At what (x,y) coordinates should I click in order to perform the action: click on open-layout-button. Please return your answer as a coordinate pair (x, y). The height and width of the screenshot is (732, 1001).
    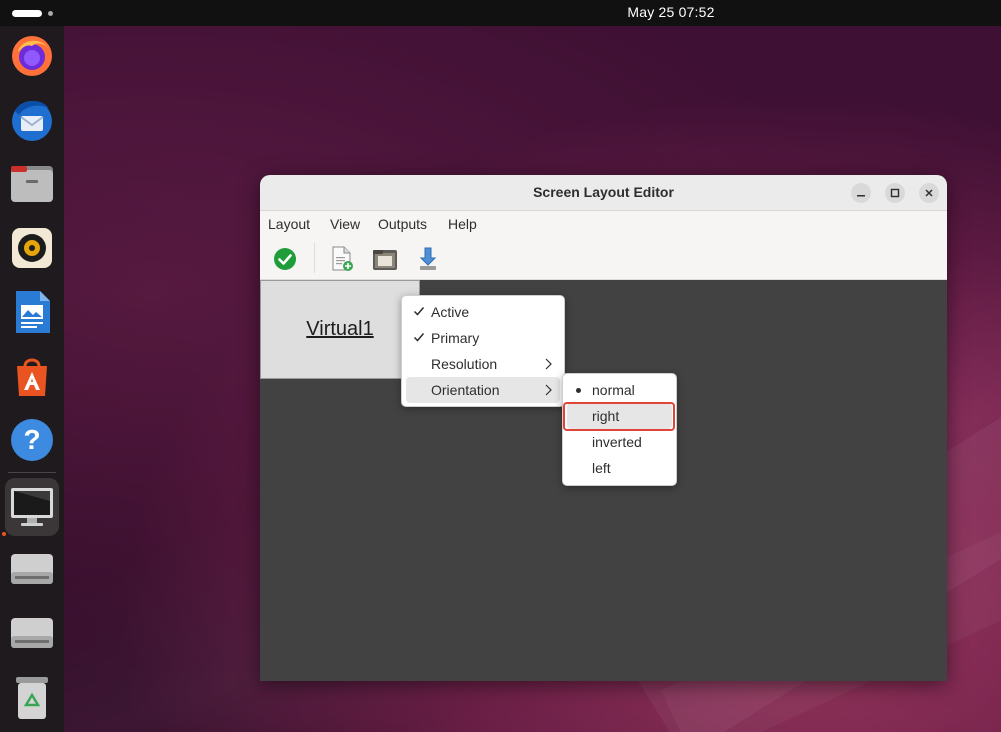
    Looking at the image, I should click on (385, 259).